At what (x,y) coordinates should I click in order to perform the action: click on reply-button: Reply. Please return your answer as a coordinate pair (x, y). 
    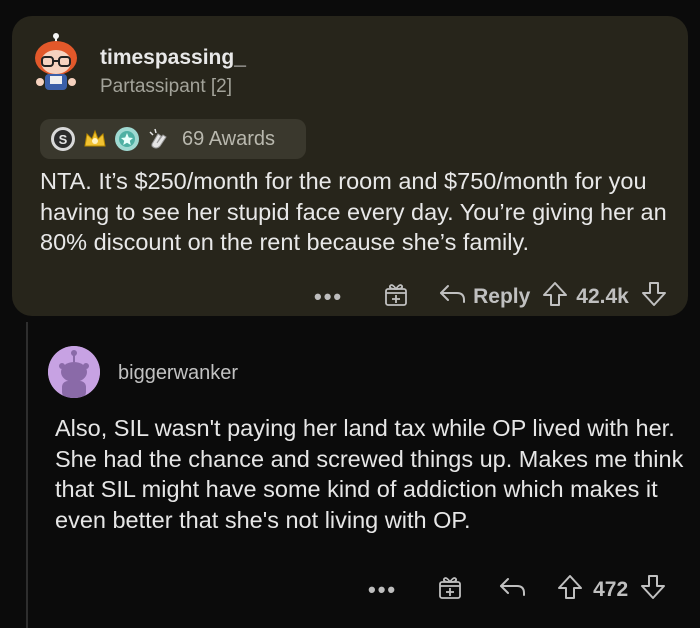
    Looking at the image, I should click on (501, 297).